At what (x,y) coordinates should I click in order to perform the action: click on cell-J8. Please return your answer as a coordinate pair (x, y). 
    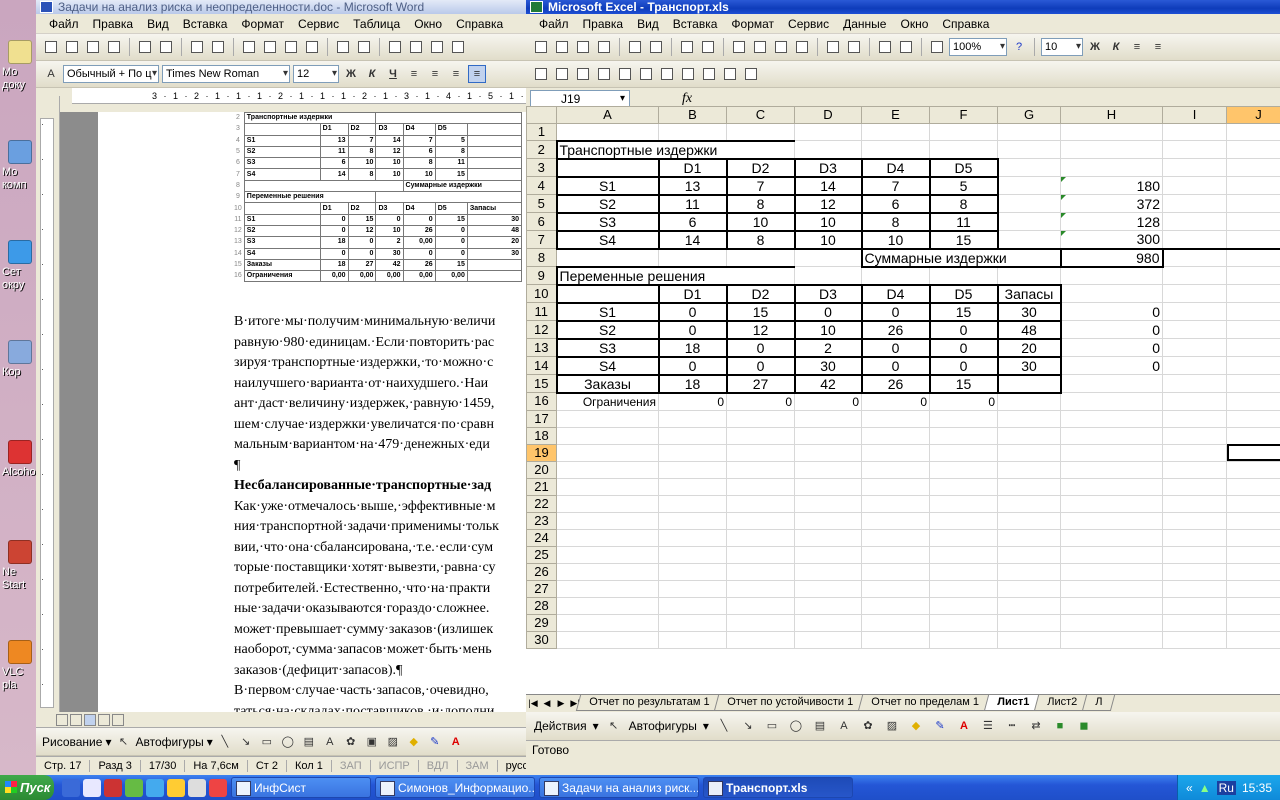
    Looking at the image, I should click on (1253, 257).